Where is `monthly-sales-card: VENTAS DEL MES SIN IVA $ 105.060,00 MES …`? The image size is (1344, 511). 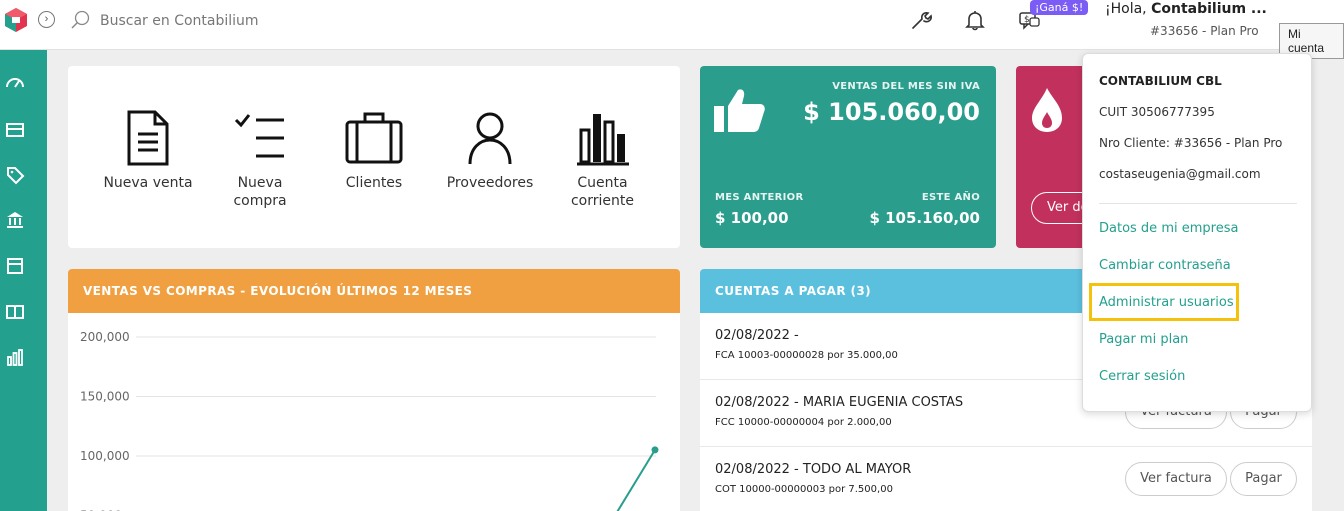
monthly-sales-card: VENTAS DEL MES SIN IVA $ 105.060,00 MES … is located at coordinates (848, 157).